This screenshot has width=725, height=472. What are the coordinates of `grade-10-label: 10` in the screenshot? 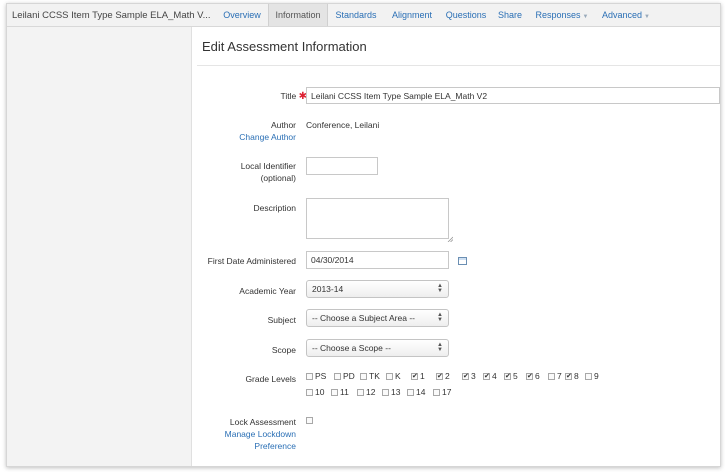 It's located at (320, 392).